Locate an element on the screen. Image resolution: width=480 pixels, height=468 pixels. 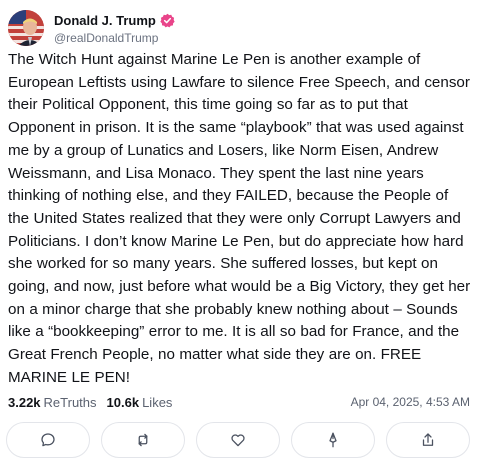
heart-icon is located at coordinates (238, 440).